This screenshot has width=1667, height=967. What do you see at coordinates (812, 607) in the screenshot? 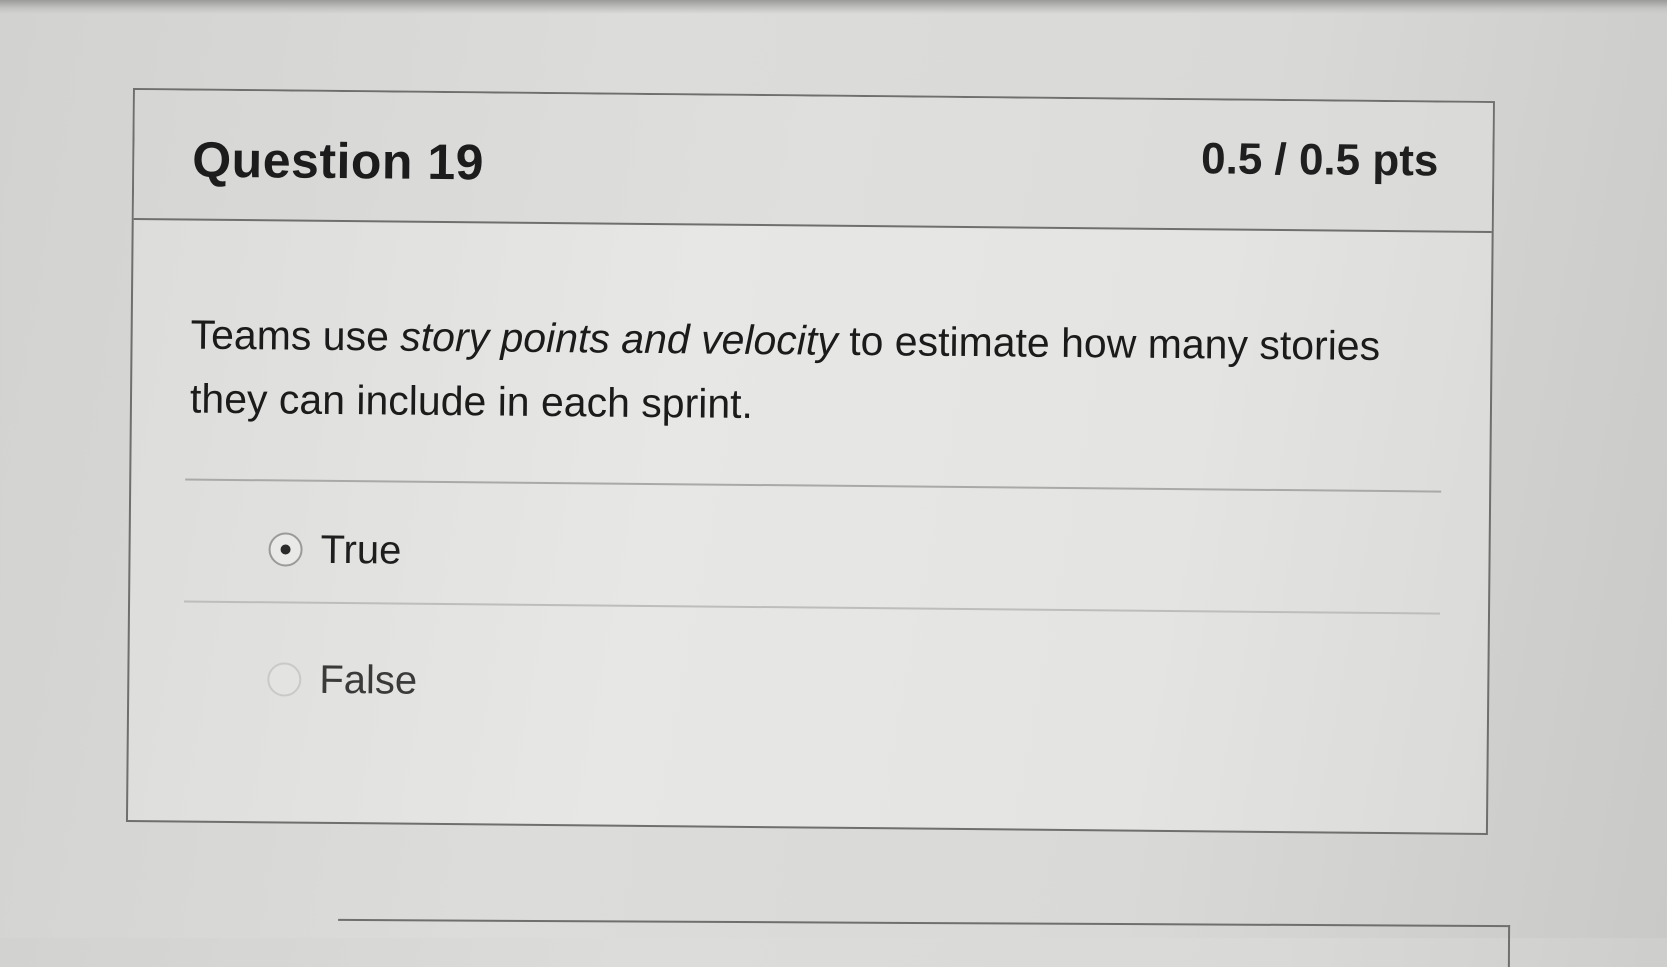
I see `answer-divider` at bounding box center [812, 607].